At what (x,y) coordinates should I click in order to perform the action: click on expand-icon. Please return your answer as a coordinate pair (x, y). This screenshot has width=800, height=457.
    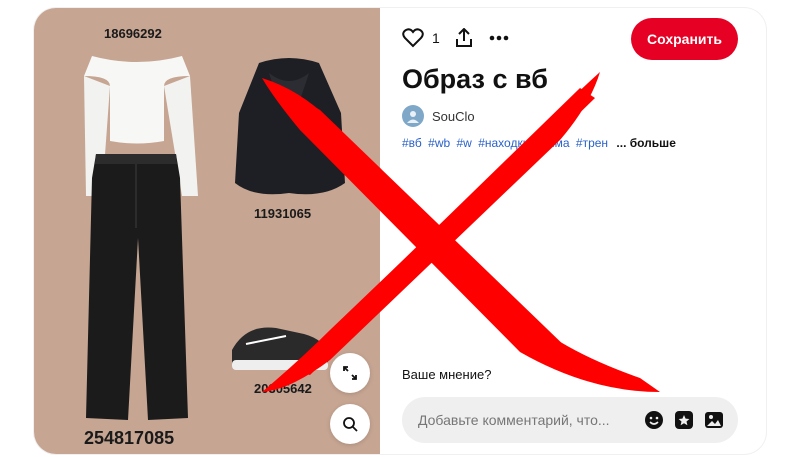
    Looking at the image, I should click on (350, 373).